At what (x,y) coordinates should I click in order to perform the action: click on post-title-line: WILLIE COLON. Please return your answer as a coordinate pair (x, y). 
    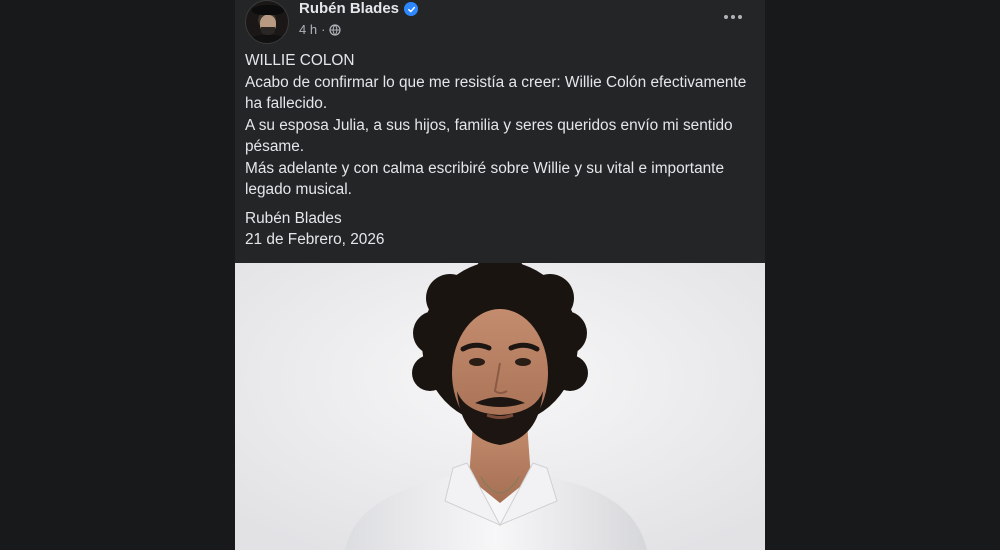
    Looking at the image, I should click on (300, 60).